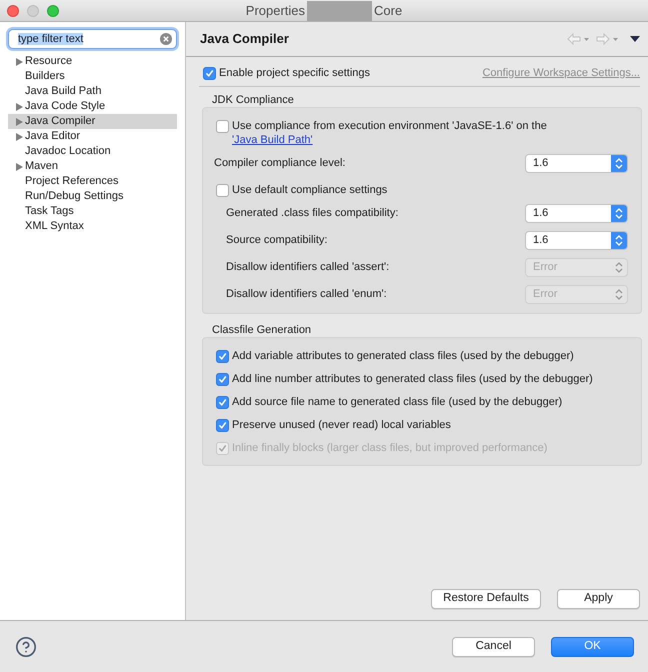 The image size is (648, 672). What do you see at coordinates (92, 106) in the screenshot?
I see `tree-item: Java Code Style` at bounding box center [92, 106].